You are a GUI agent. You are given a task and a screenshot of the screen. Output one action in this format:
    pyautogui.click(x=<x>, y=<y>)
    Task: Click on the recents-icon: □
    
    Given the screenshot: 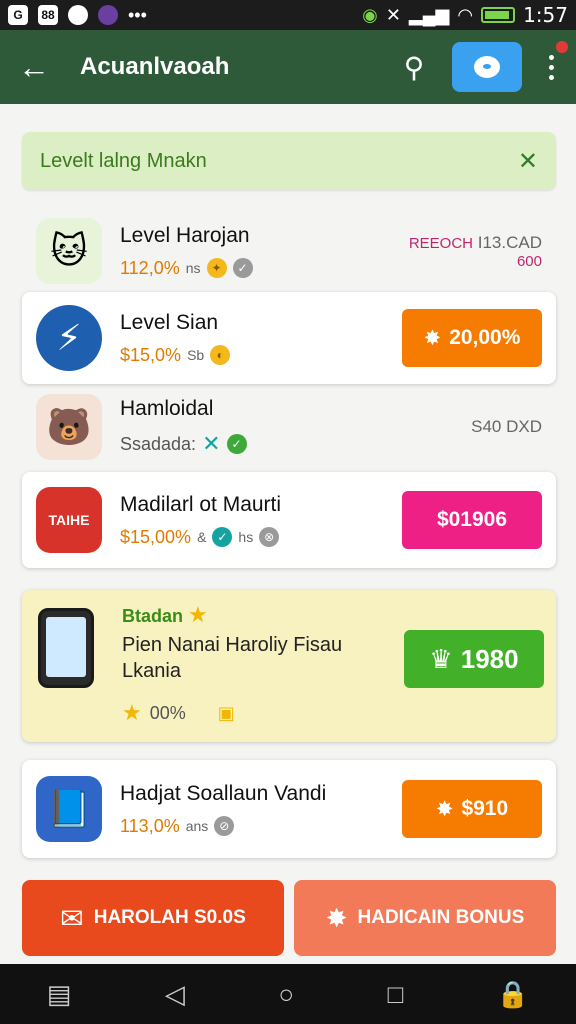 What is the action you would take?
    pyautogui.click(x=396, y=994)
    